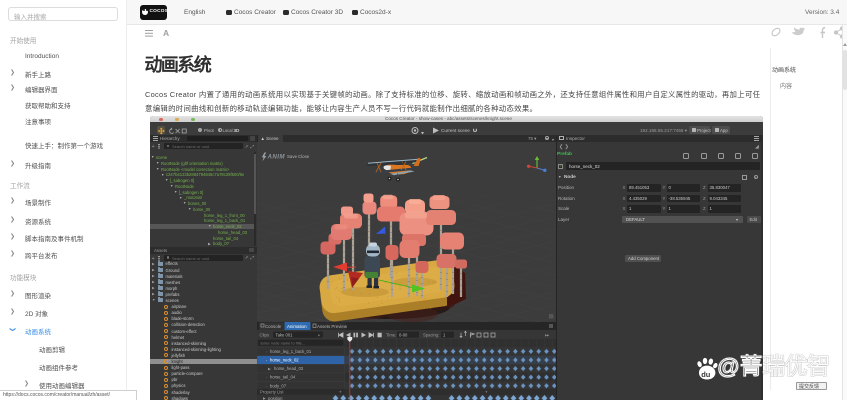 The width and height of the screenshot is (847, 401). Describe the element at coordinates (265, 334) in the screenshot. I see `svg-text: Clips` at that location.